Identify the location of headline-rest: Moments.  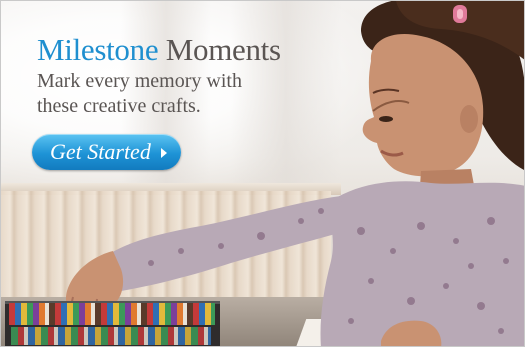
(223, 49).